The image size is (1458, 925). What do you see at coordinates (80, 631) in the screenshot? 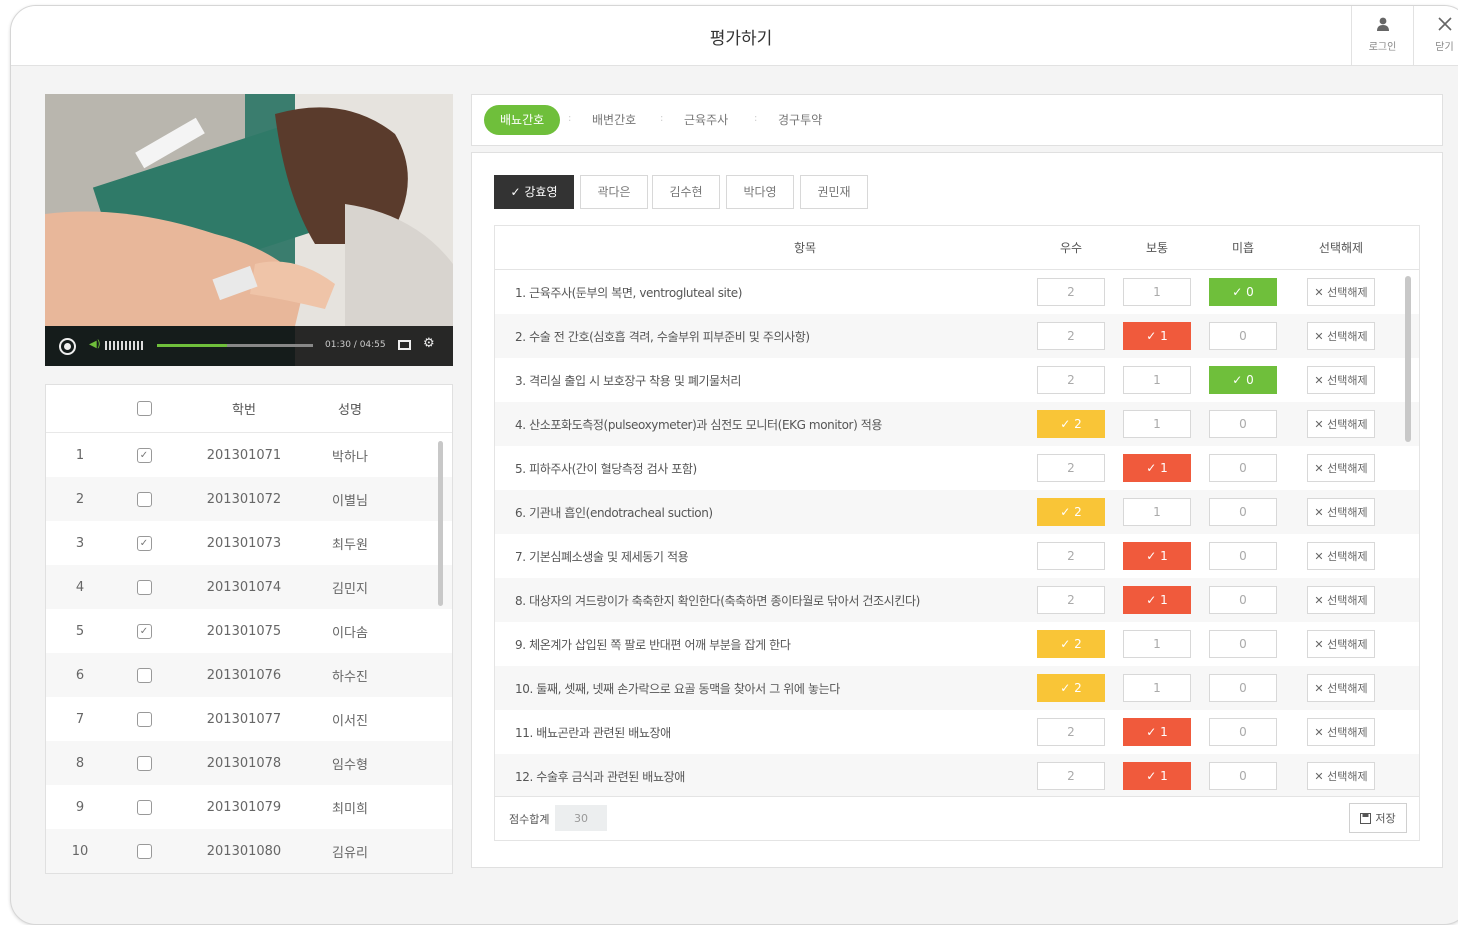
I see `student-index: 5` at bounding box center [80, 631].